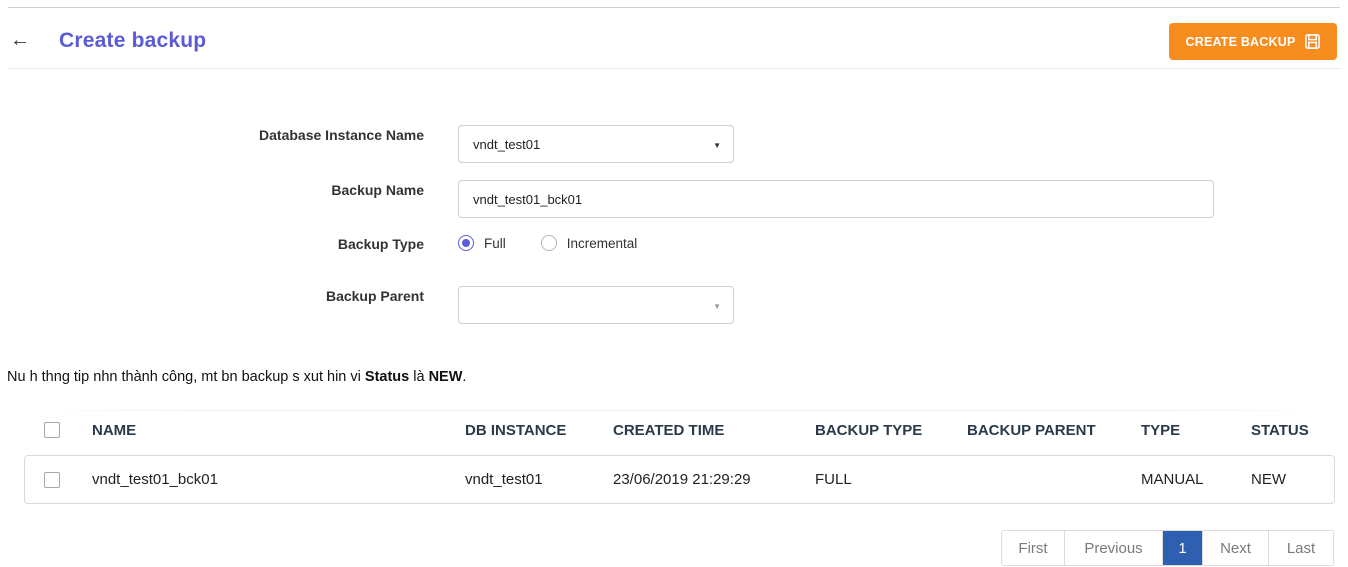 The image size is (1348, 567). Describe the element at coordinates (1031, 430) in the screenshot. I see `col-backup-parent: BACKUP PARENT` at that location.